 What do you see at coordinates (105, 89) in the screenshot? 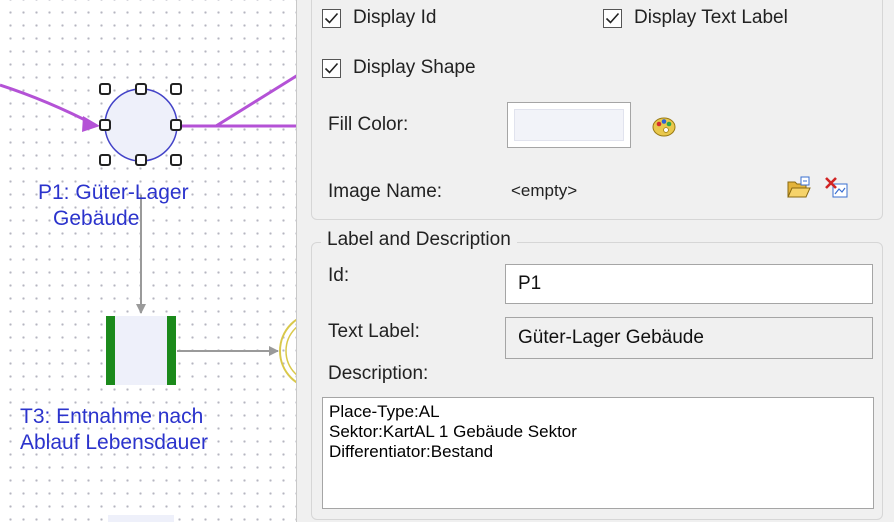
I see `handle-top-left` at bounding box center [105, 89].